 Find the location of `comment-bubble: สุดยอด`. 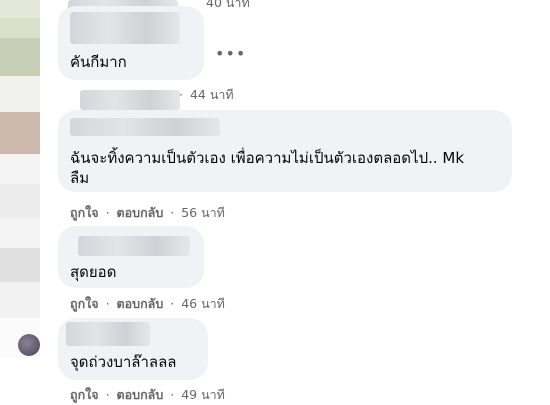

comment-bubble: สุดยอด is located at coordinates (131, 257).